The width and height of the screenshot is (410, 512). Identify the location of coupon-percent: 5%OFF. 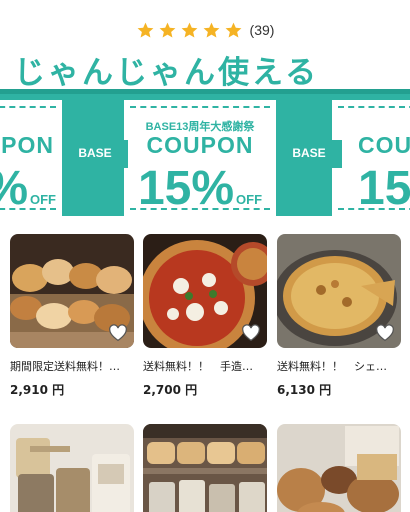
(28, 188).